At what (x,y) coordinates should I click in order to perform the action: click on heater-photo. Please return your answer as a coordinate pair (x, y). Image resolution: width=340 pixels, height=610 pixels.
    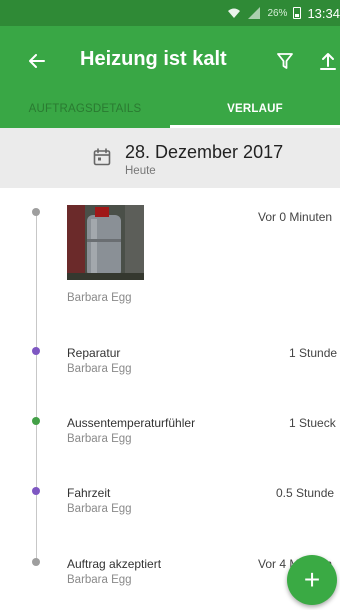
    Looking at the image, I should click on (105, 242).